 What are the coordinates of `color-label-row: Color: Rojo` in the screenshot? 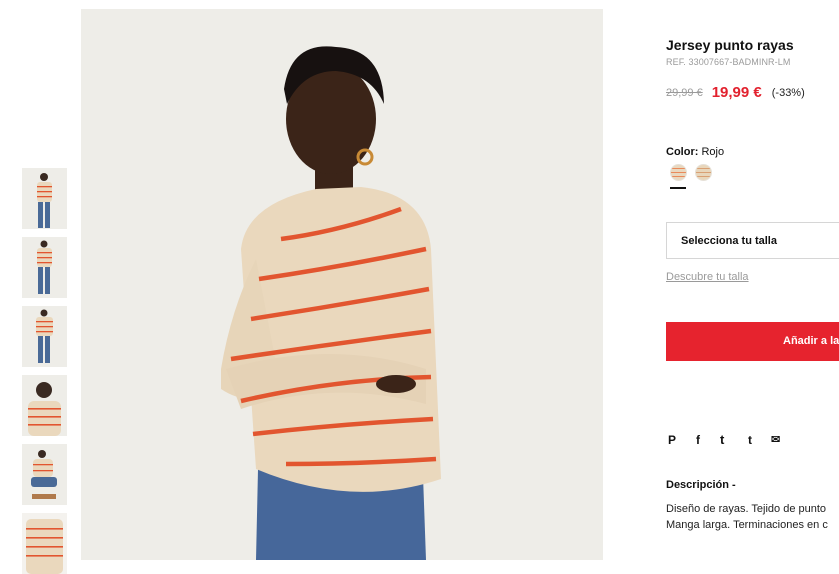 It's located at (695, 152).